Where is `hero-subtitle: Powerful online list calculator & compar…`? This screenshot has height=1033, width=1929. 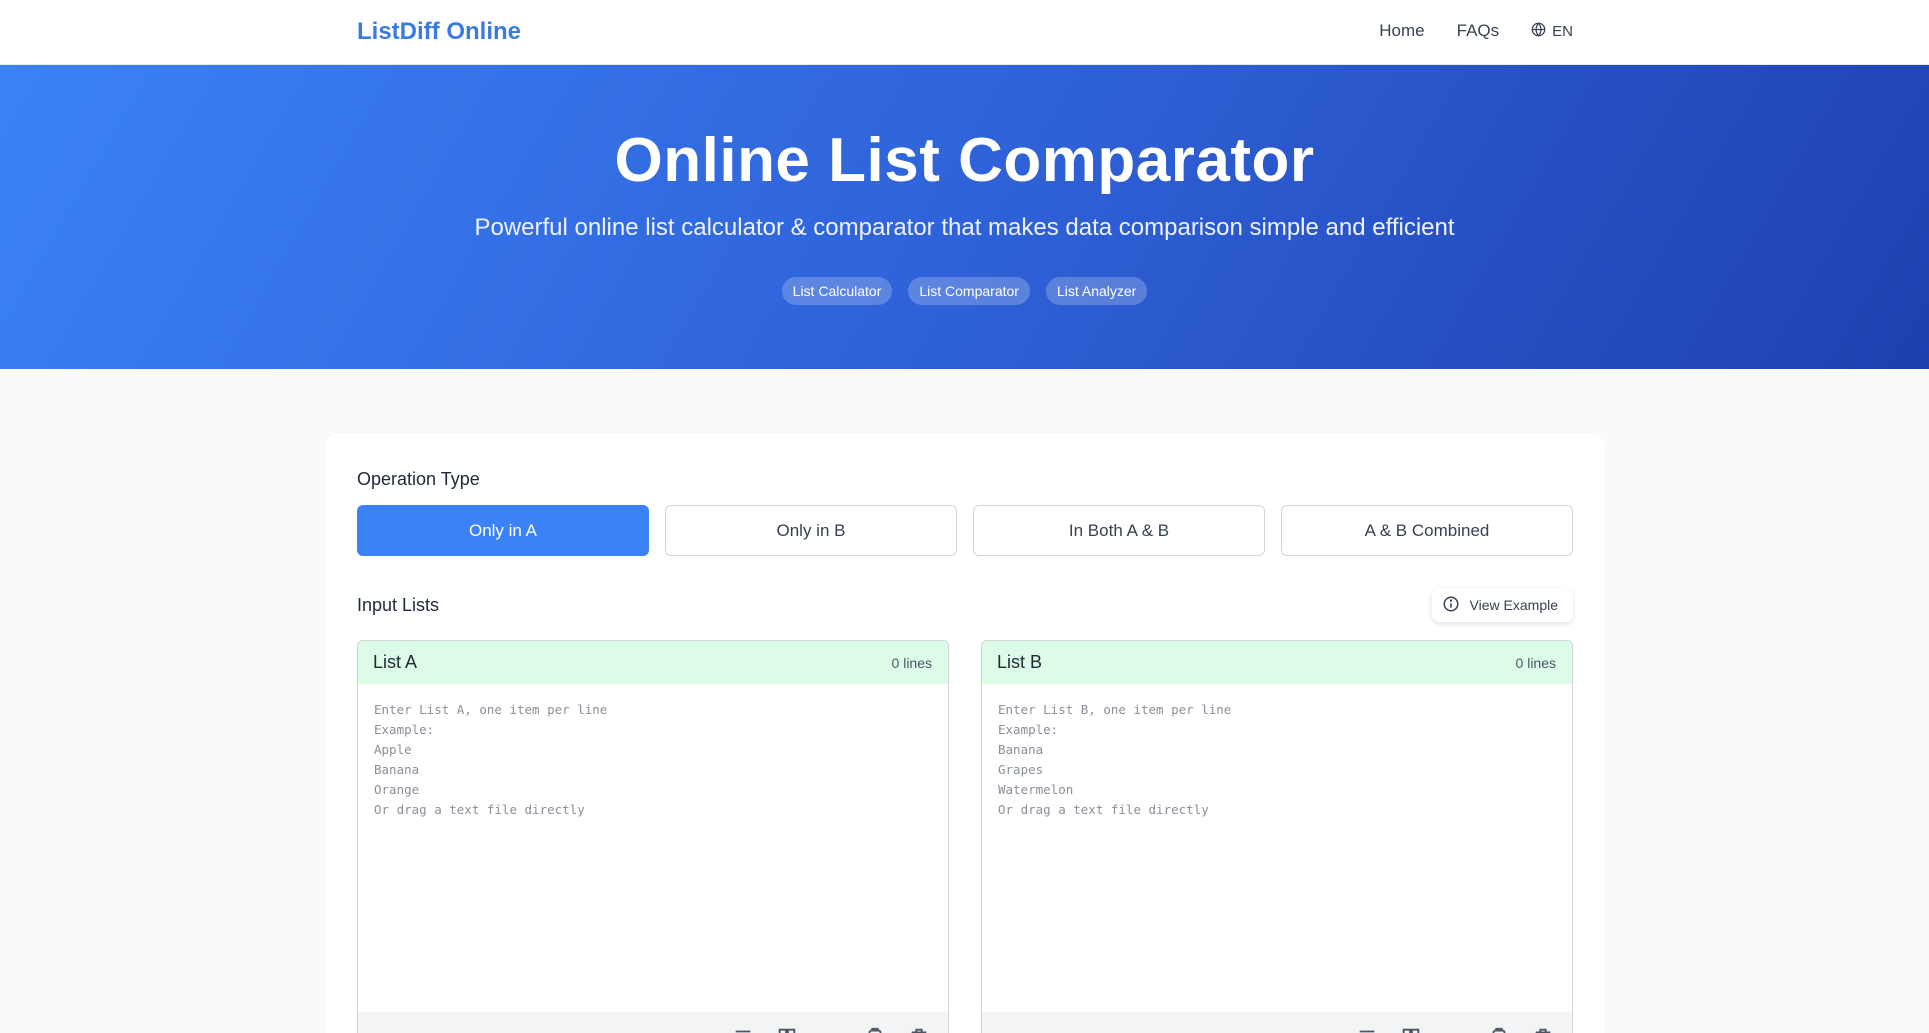 hero-subtitle: Powerful online list calculator & compar… is located at coordinates (964, 227).